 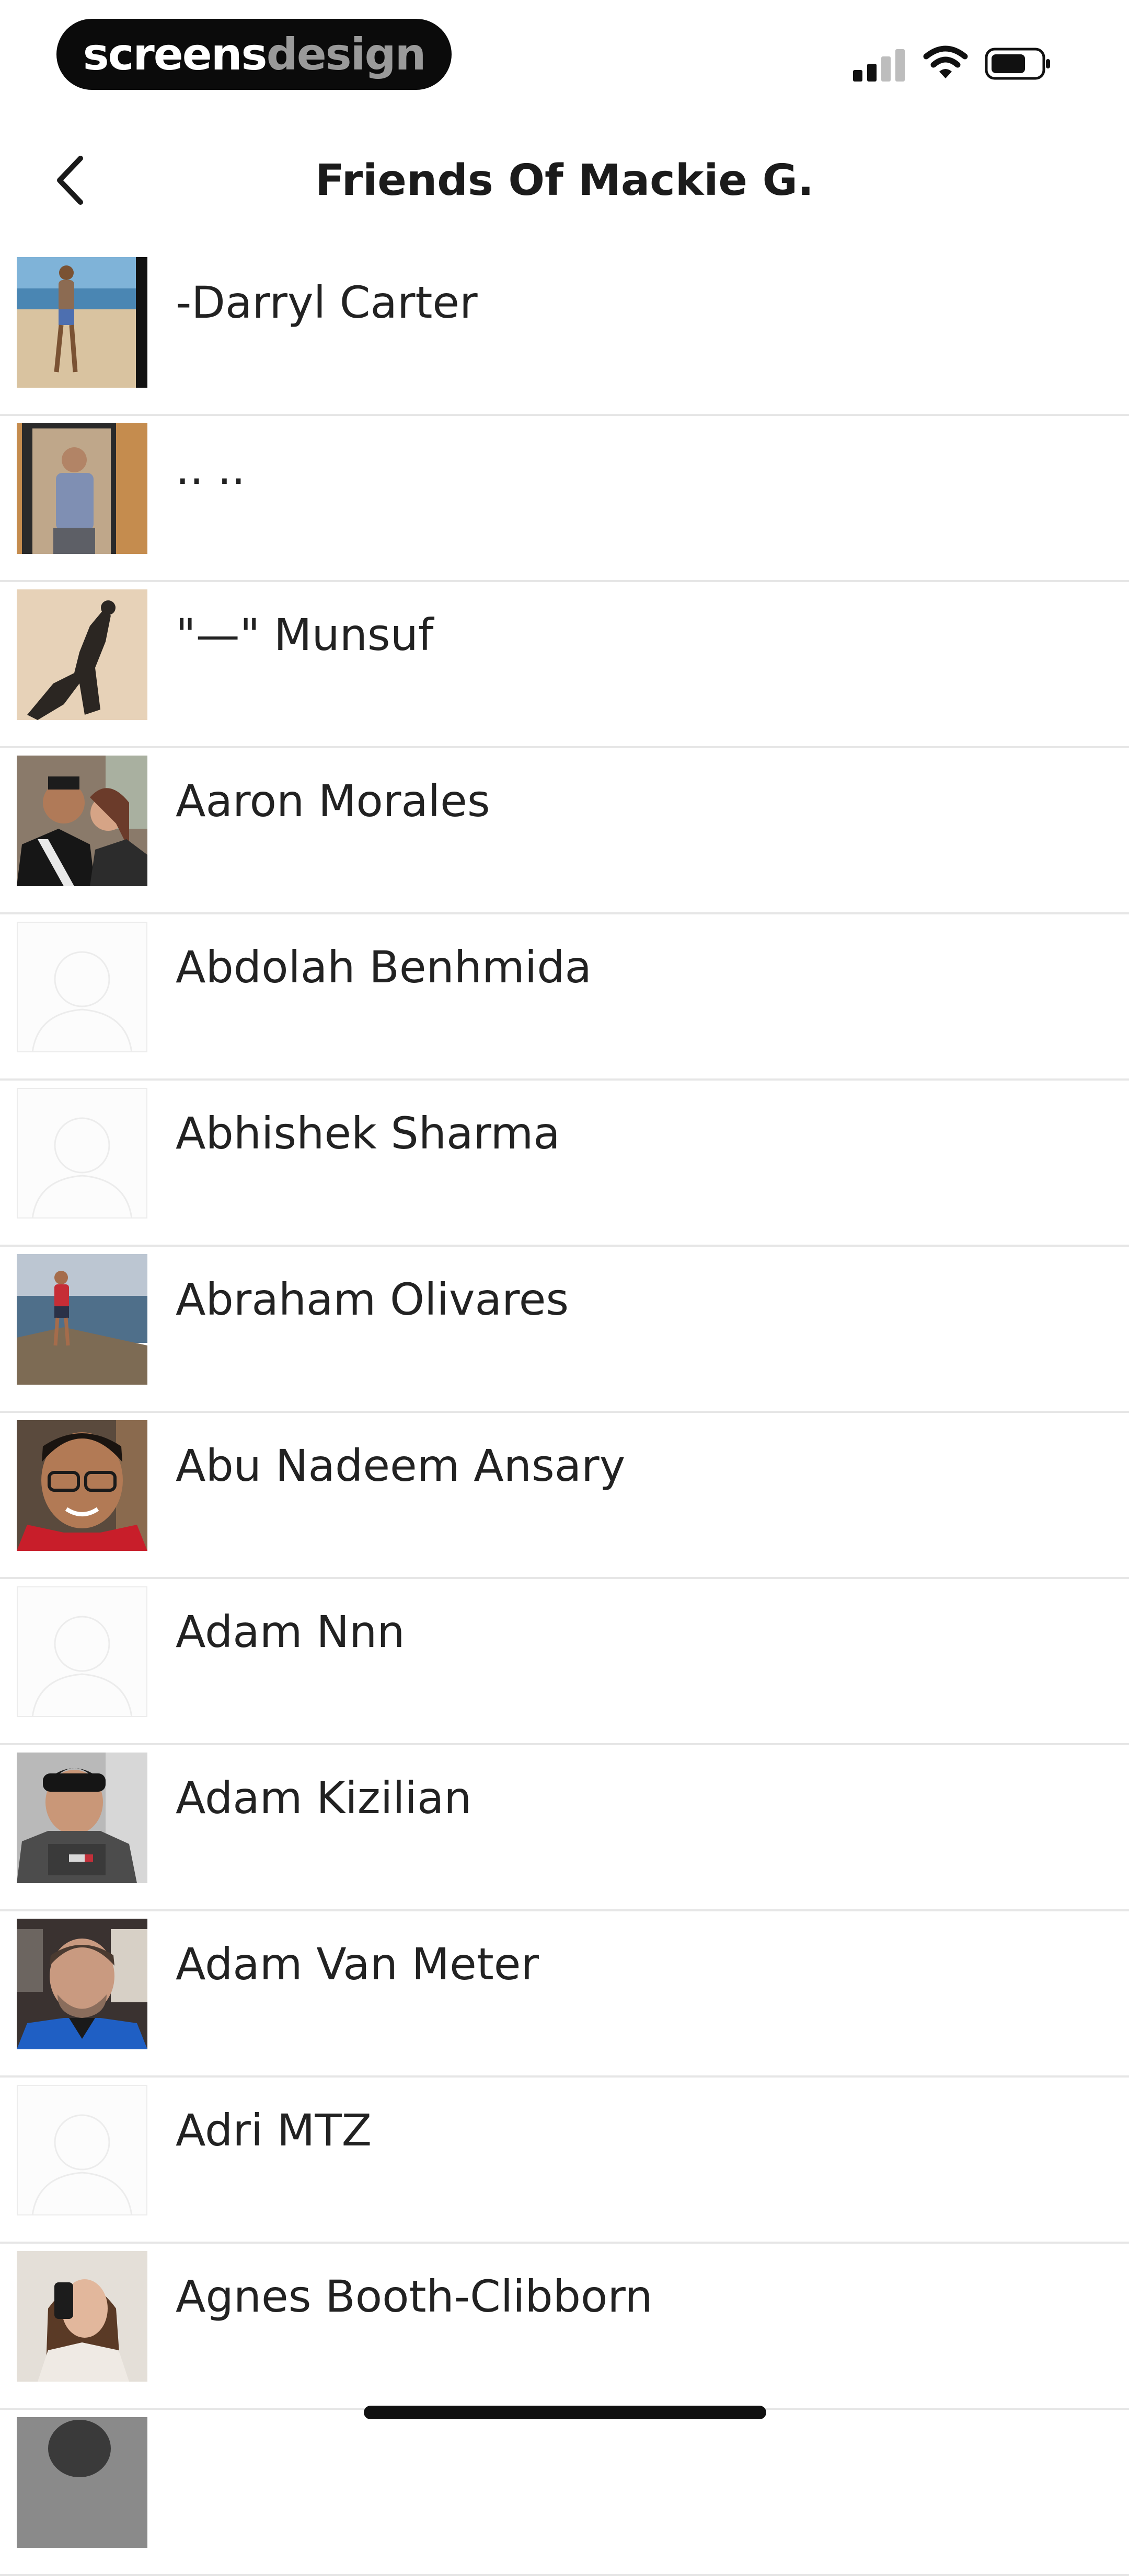 What do you see at coordinates (564, 1330) in the screenshot?
I see `friend-row: Abraham Olivares` at bounding box center [564, 1330].